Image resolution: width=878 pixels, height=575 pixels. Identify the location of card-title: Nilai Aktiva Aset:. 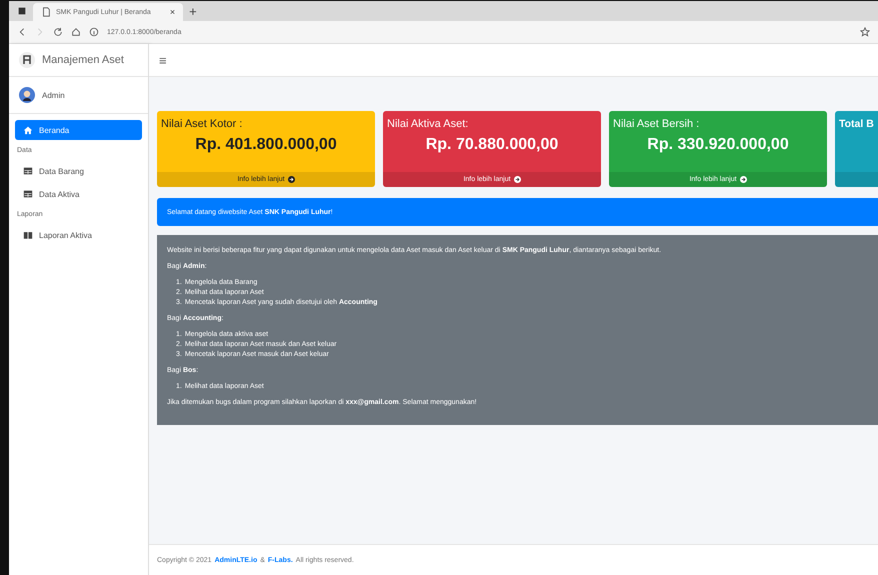
(428, 123).